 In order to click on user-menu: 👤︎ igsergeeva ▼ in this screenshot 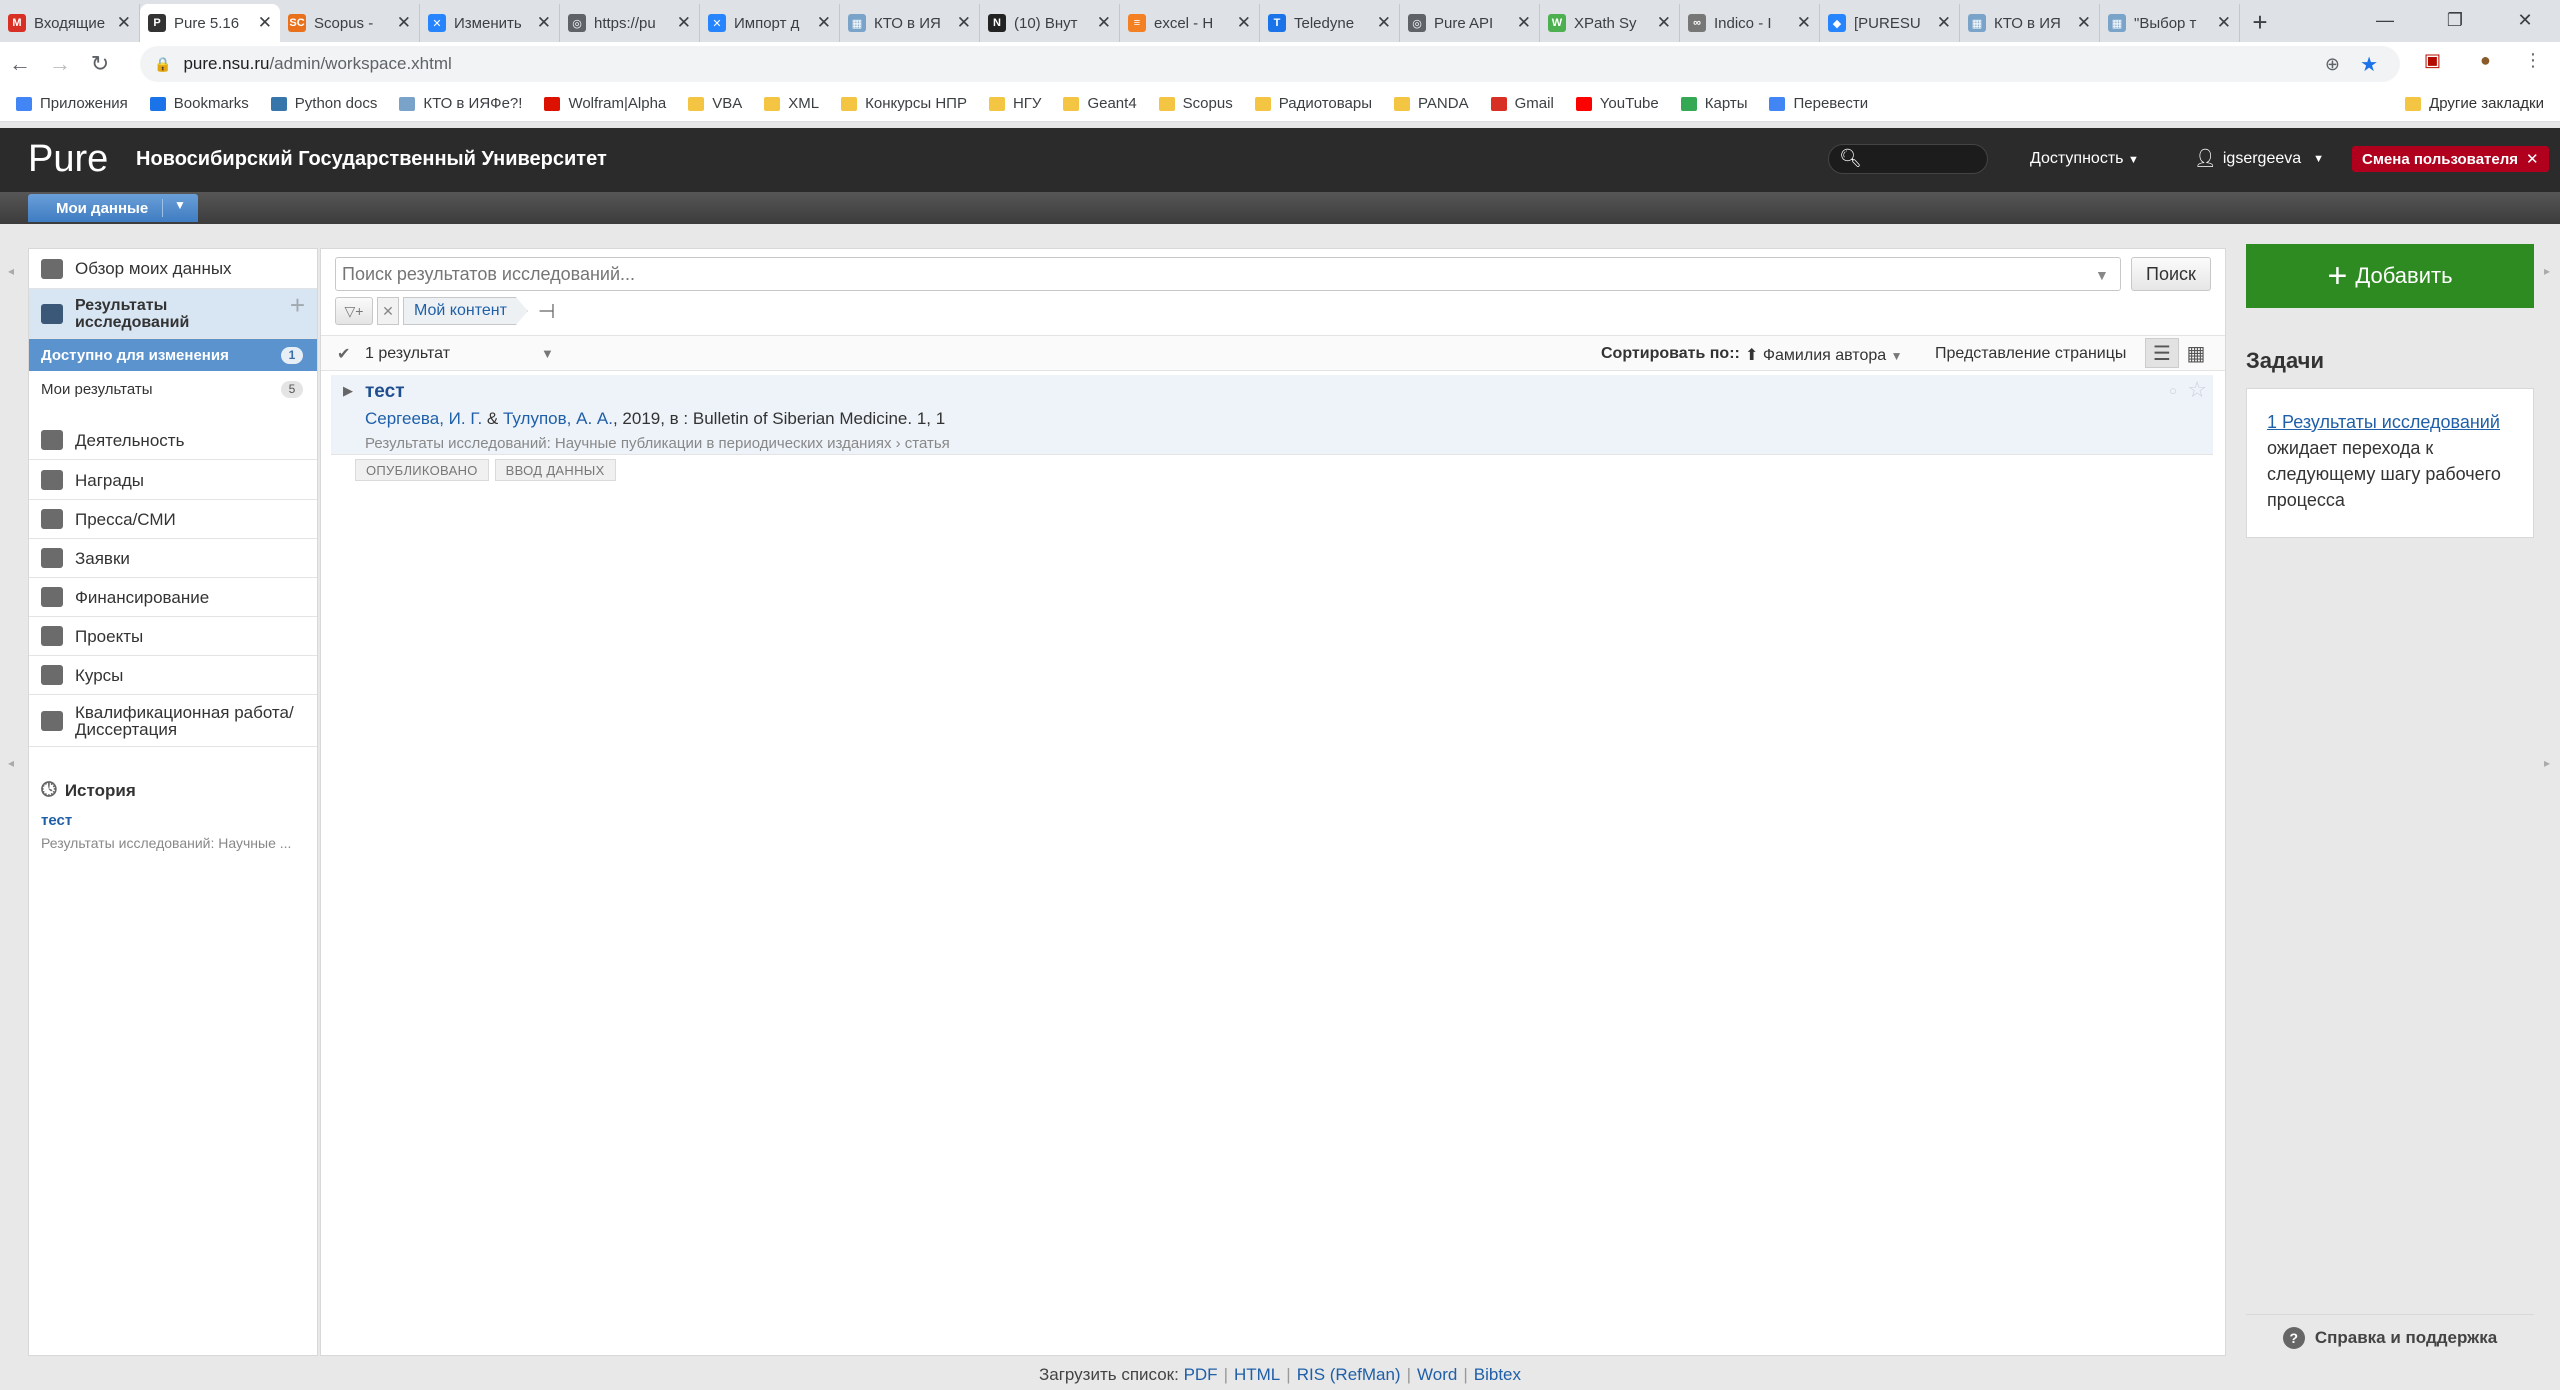, I will do `click(2259, 158)`.